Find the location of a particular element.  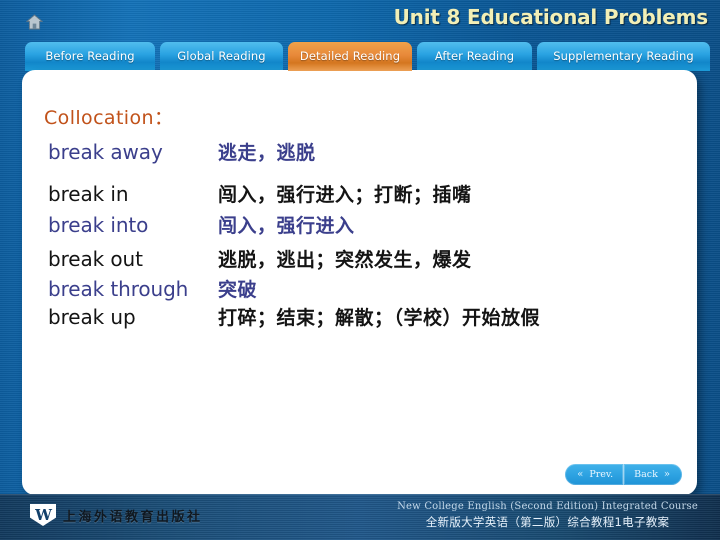

table-row: break into 闯入，强行进入 is located at coordinates (368, 224).